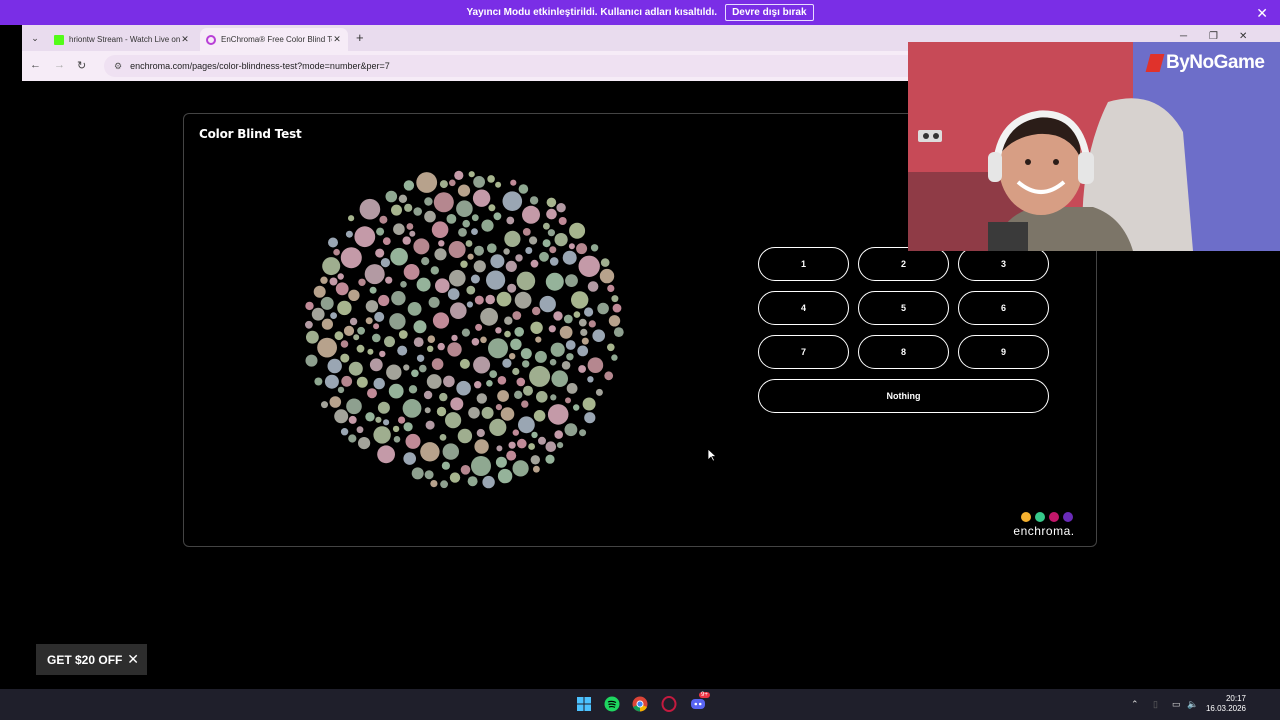 Image resolution: width=1280 pixels, height=720 pixels. Describe the element at coordinates (903, 396) in the screenshot. I see `option-nothing-button: Nothing` at that location.